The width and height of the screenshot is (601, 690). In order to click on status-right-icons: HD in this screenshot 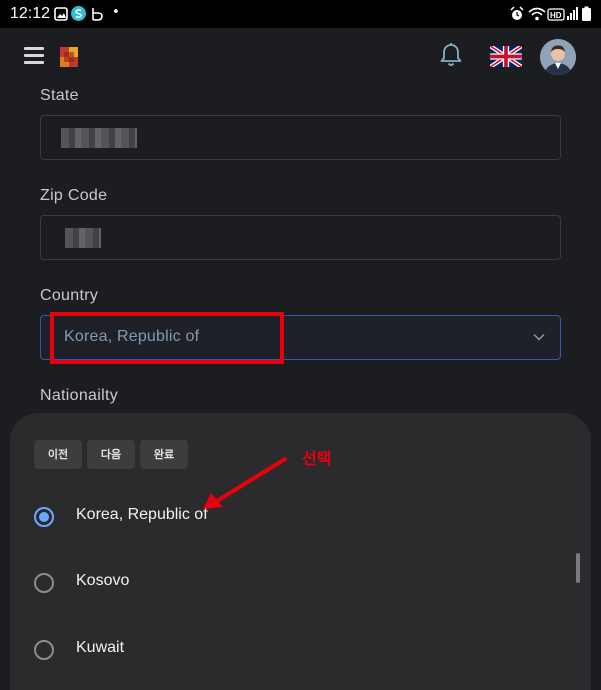, I will do `click(550, 13)`.